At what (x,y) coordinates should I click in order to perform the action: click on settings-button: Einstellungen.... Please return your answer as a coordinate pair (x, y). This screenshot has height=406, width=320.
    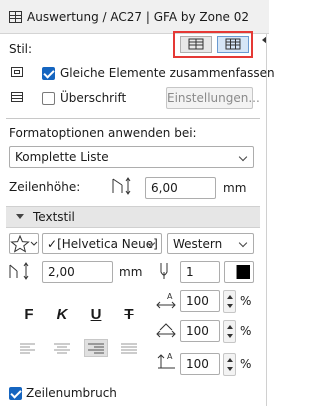
    Looking at the image, I should click on (213, 98).